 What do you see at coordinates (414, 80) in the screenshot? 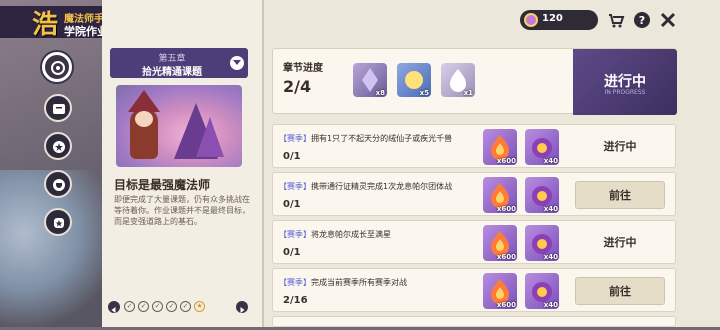
I see `reward-blue-orb-icon: x5` at bounding box center [414, 80].